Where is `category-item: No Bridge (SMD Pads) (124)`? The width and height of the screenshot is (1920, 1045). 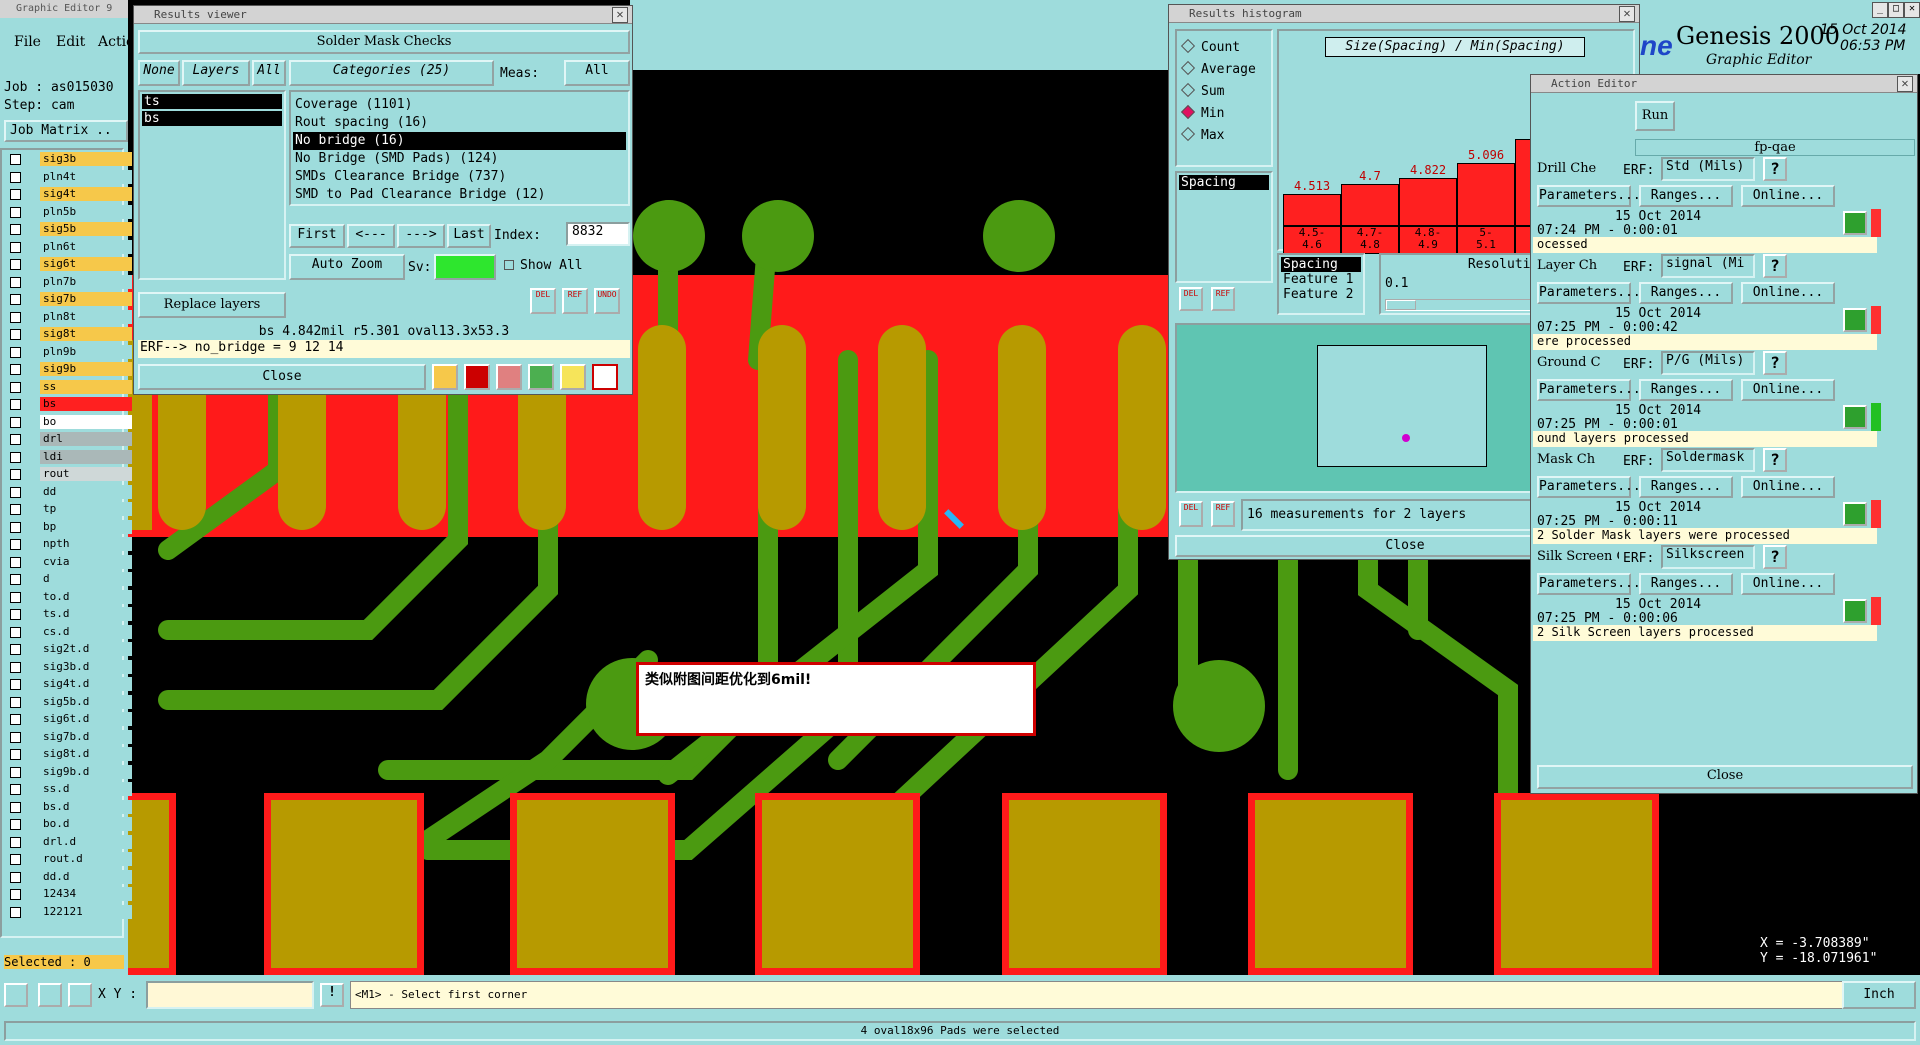 category-item: No Bridge (SMD Pads) (124) is located at coordinates (459, 159).